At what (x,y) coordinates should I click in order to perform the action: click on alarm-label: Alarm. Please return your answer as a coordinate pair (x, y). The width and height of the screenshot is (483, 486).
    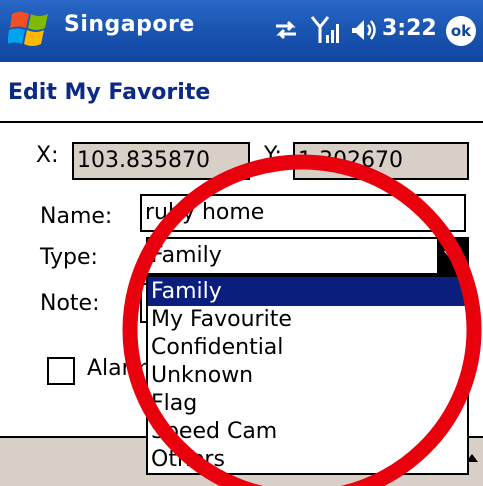
    Looking at the image, I should click on (119, 368).